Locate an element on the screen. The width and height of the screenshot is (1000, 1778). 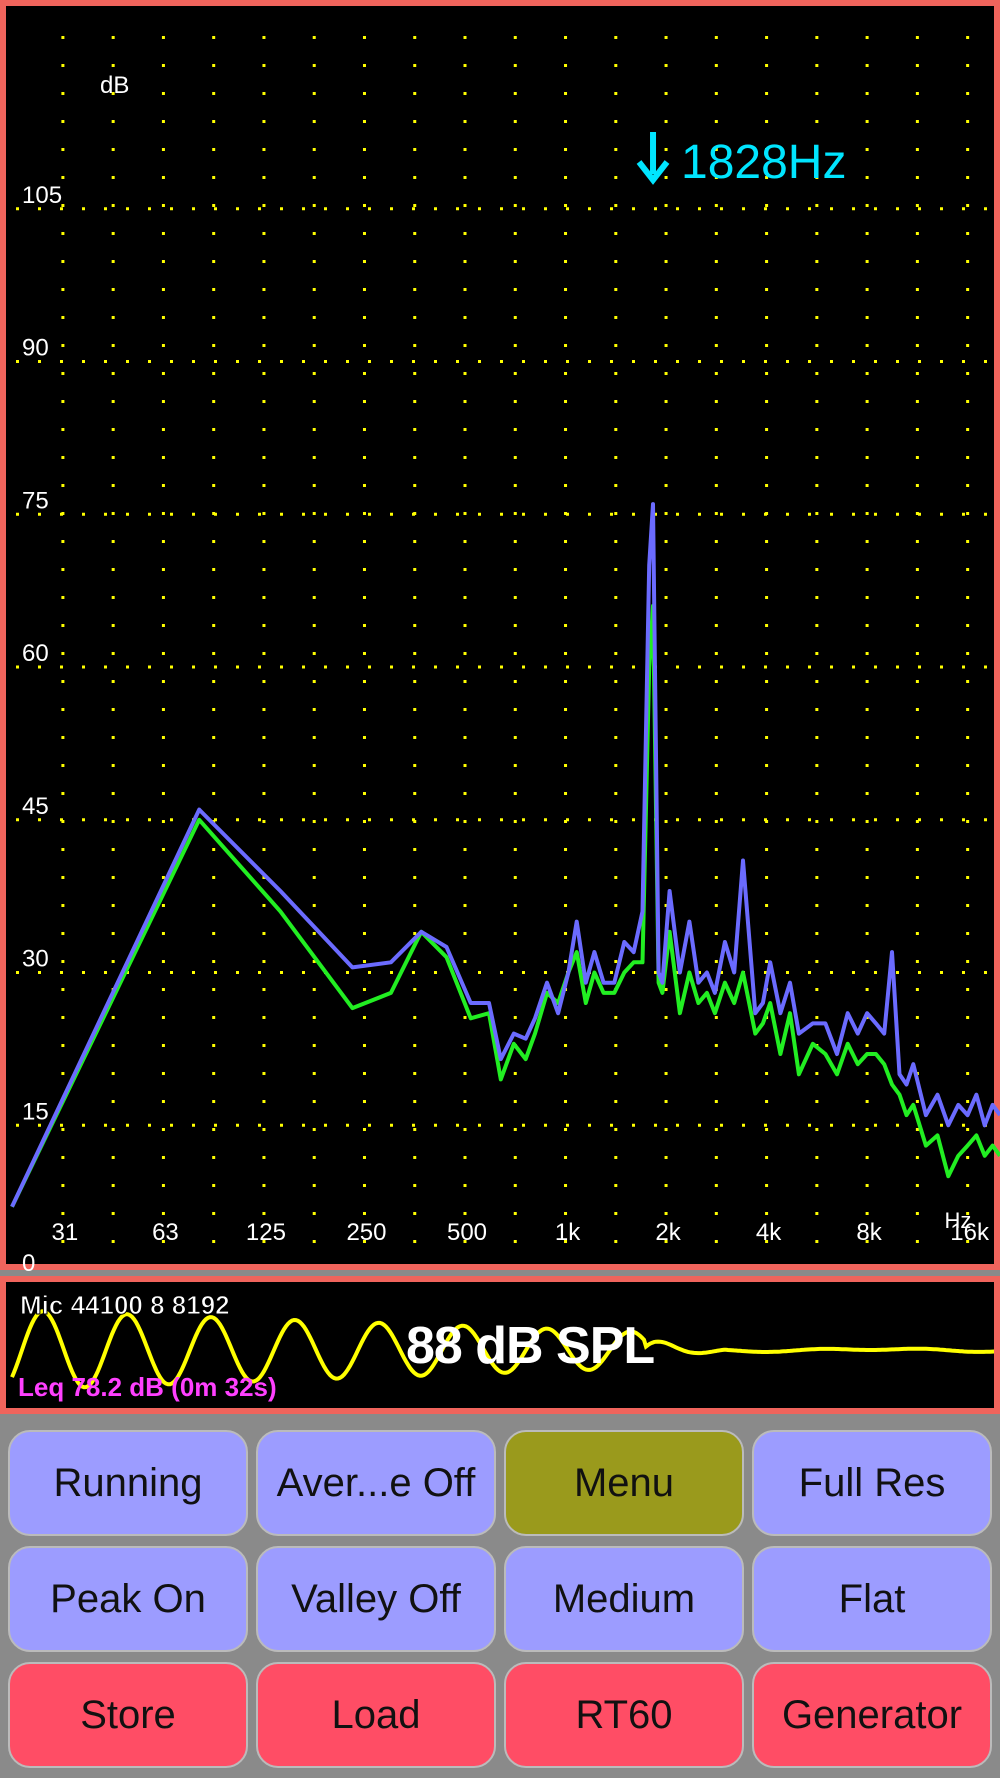
x-tick-label: 500 is located at coordinates (467, 1232).